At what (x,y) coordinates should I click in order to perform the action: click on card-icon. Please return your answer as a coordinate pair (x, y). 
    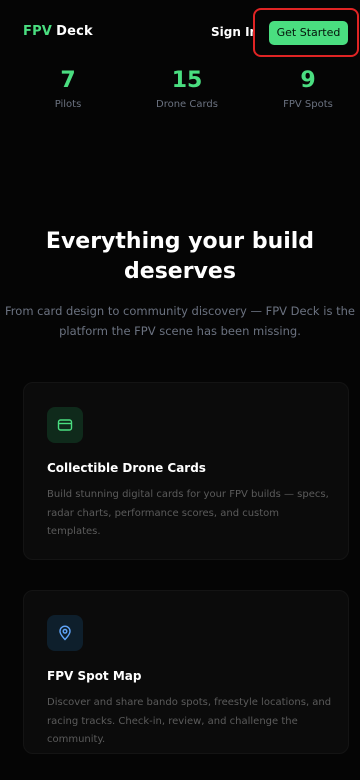
    Looking at the image, I should click on (65, 425).